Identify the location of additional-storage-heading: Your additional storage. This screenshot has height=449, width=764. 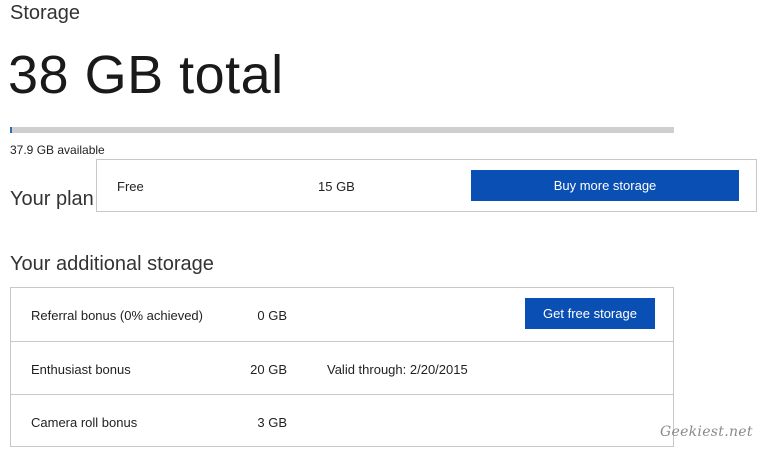
(112, 264).